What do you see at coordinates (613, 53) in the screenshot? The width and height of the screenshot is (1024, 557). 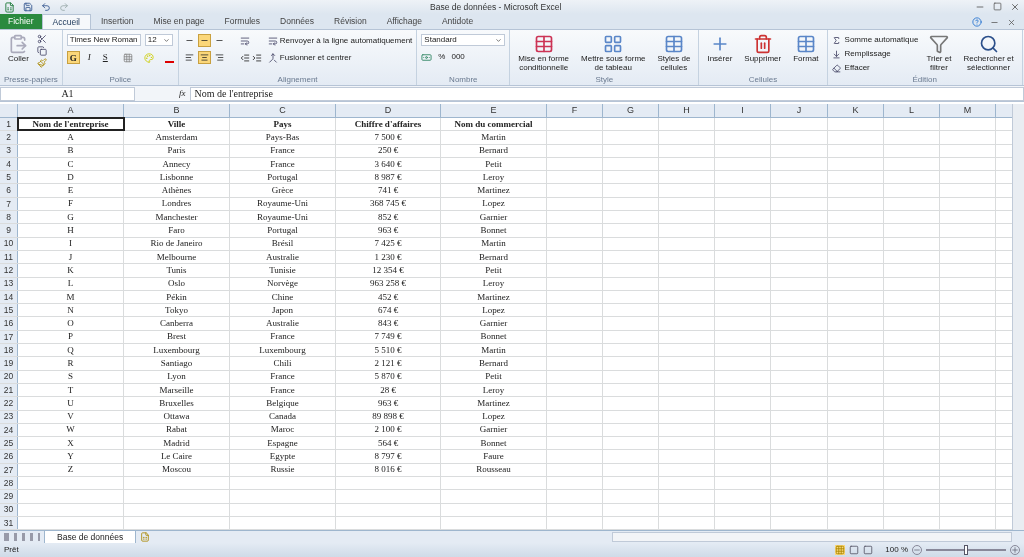 I see `style-button: Mettre sous forme de tableau` at bounding box center [613, 53].